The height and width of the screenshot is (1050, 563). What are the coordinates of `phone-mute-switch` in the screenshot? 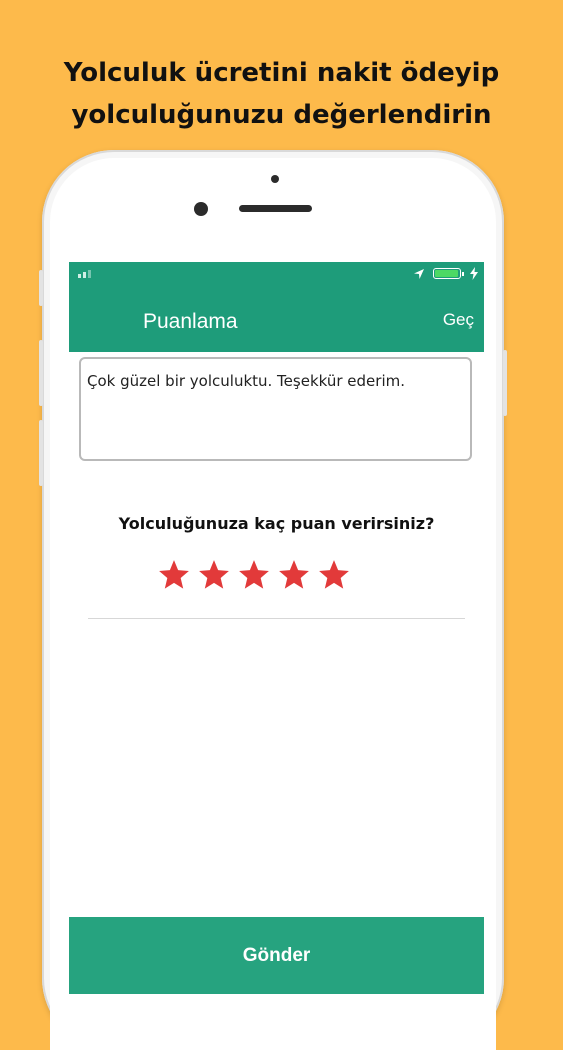 It's located at (41, 288).